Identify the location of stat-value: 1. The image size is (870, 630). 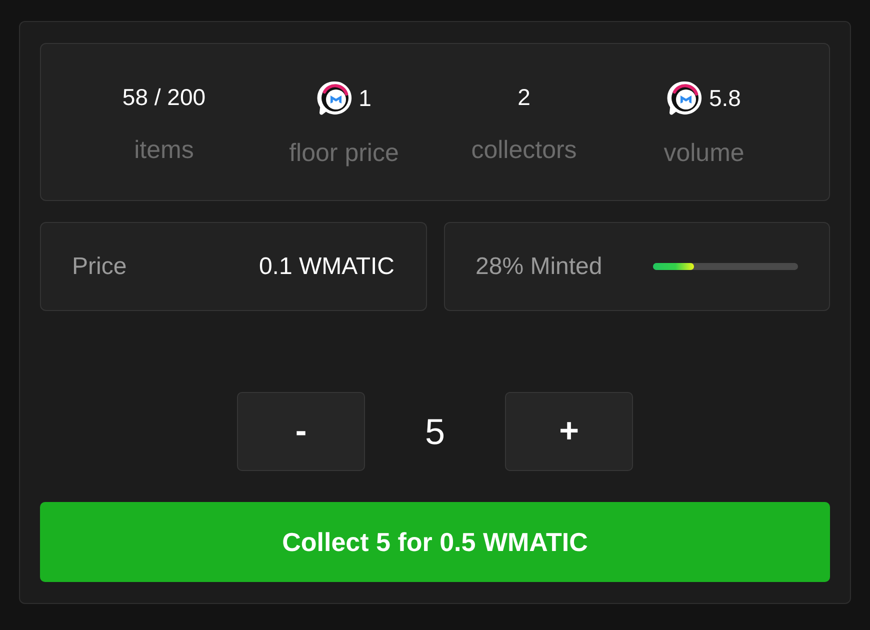
(365, 98).